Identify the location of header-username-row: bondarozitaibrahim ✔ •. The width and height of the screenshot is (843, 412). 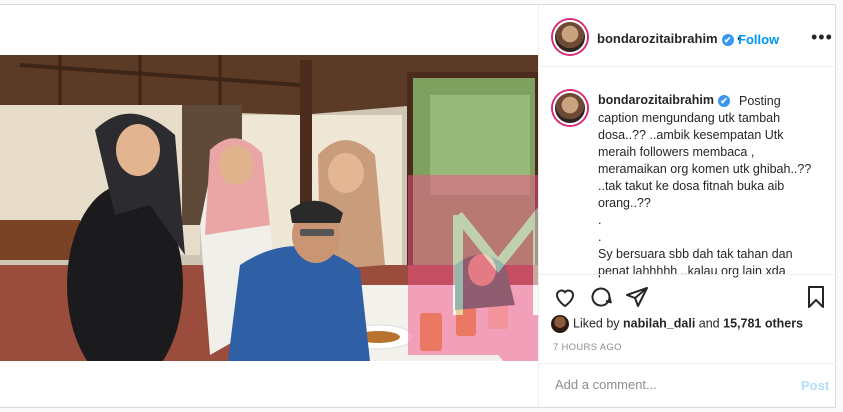
(669, 38).